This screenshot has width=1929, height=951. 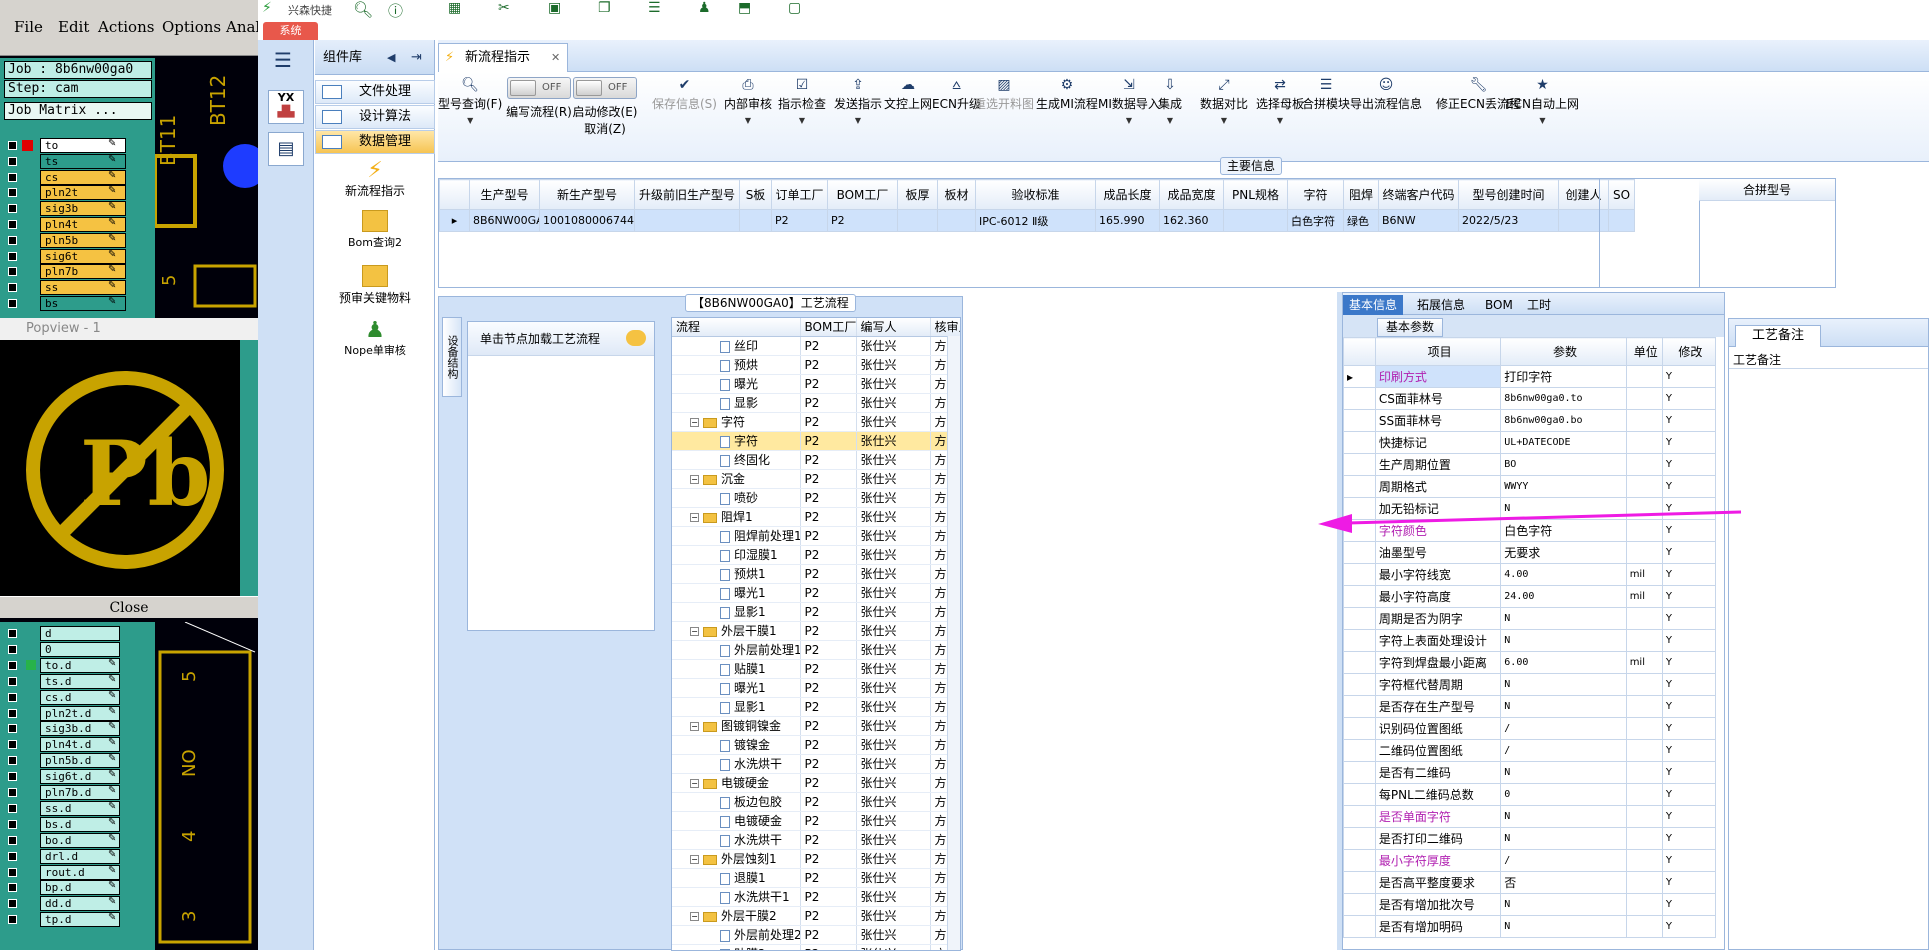 I want to click on ribbon-button-12: ⇩集成▼, so click(x=1170, y=100).